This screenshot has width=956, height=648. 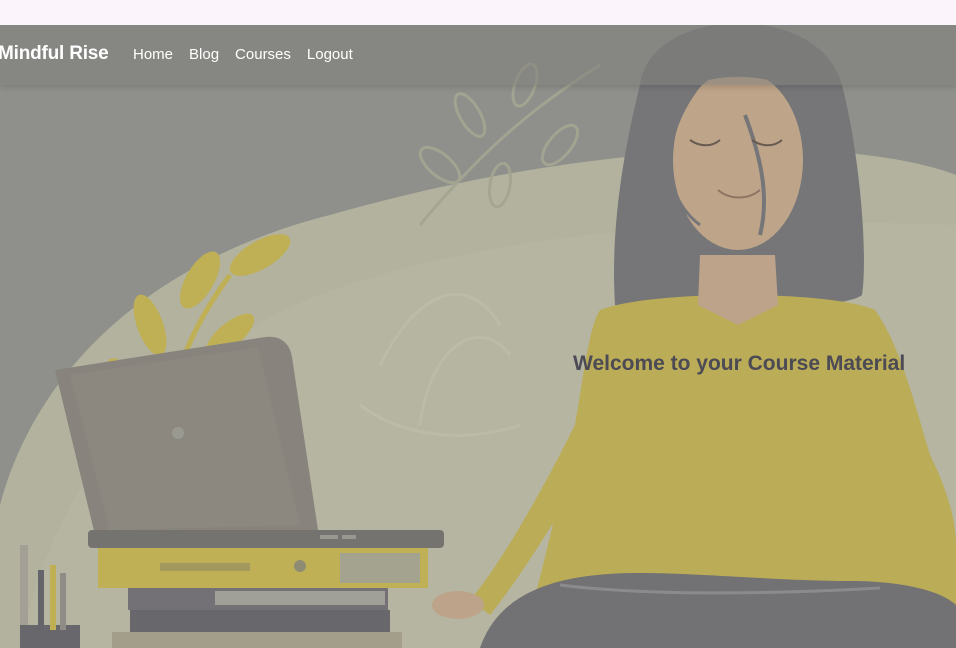 I want to click on nav-link-blog: Blog, so click(x=204, y=54).